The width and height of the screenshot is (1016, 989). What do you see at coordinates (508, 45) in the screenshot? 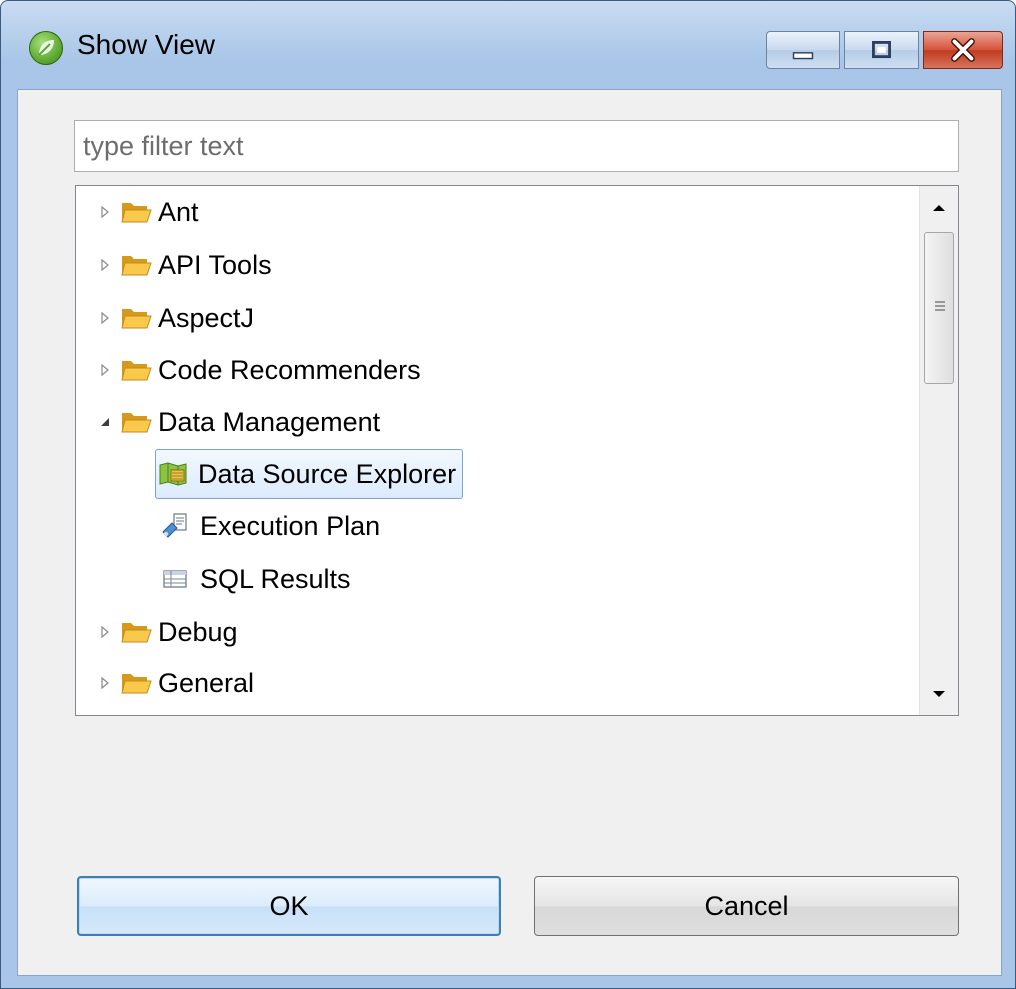
I see `title-bar: Show View` at bounding box center [508, 45].